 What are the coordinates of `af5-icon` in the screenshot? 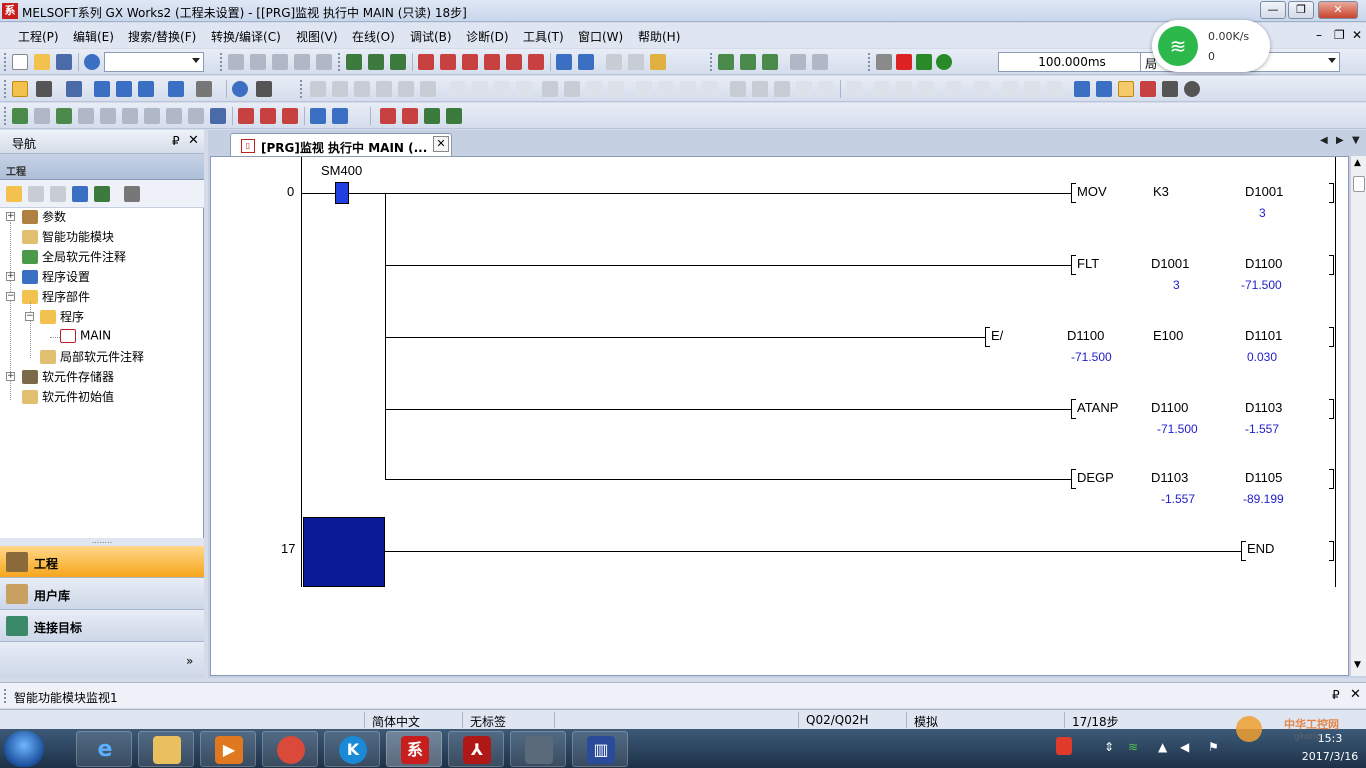 It's located at (738, 89).